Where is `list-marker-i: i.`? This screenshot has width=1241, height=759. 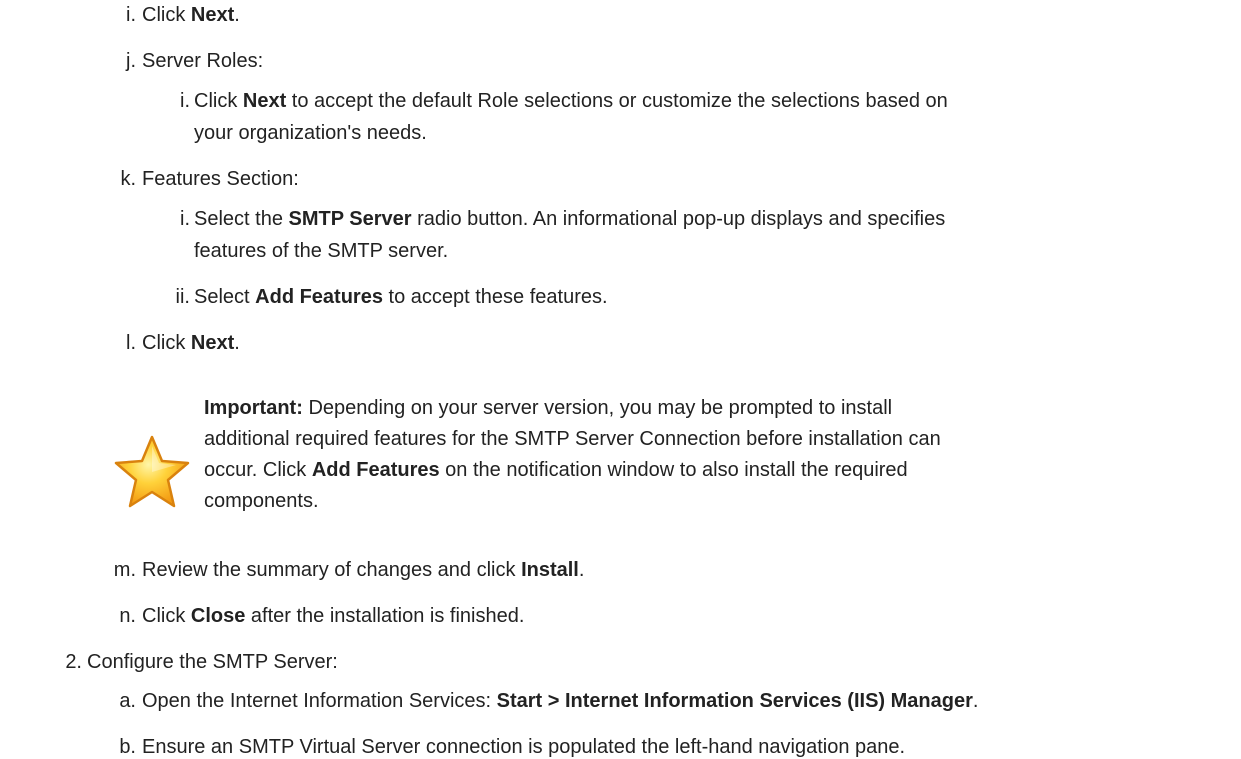
list-marker-i: i. is located at coordinates (131, 15).